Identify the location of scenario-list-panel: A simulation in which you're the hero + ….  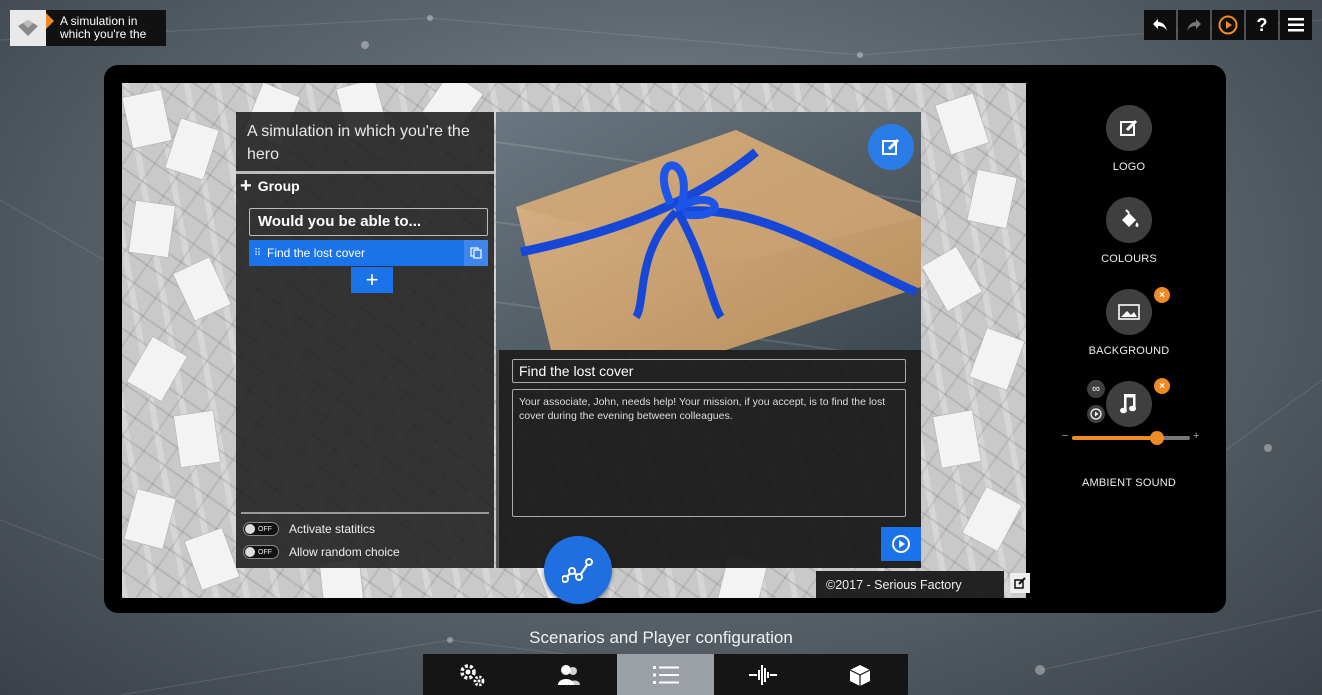
(365, 340).